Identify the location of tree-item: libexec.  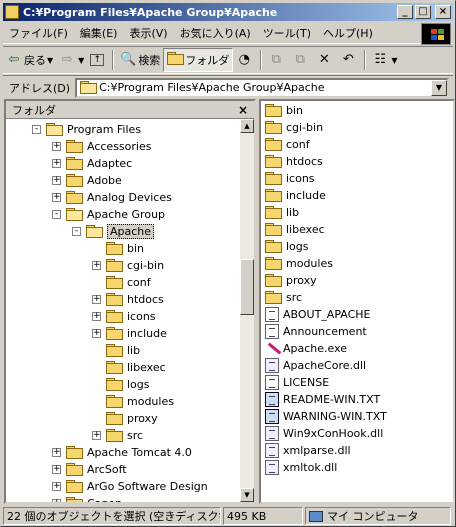
(136, 367).